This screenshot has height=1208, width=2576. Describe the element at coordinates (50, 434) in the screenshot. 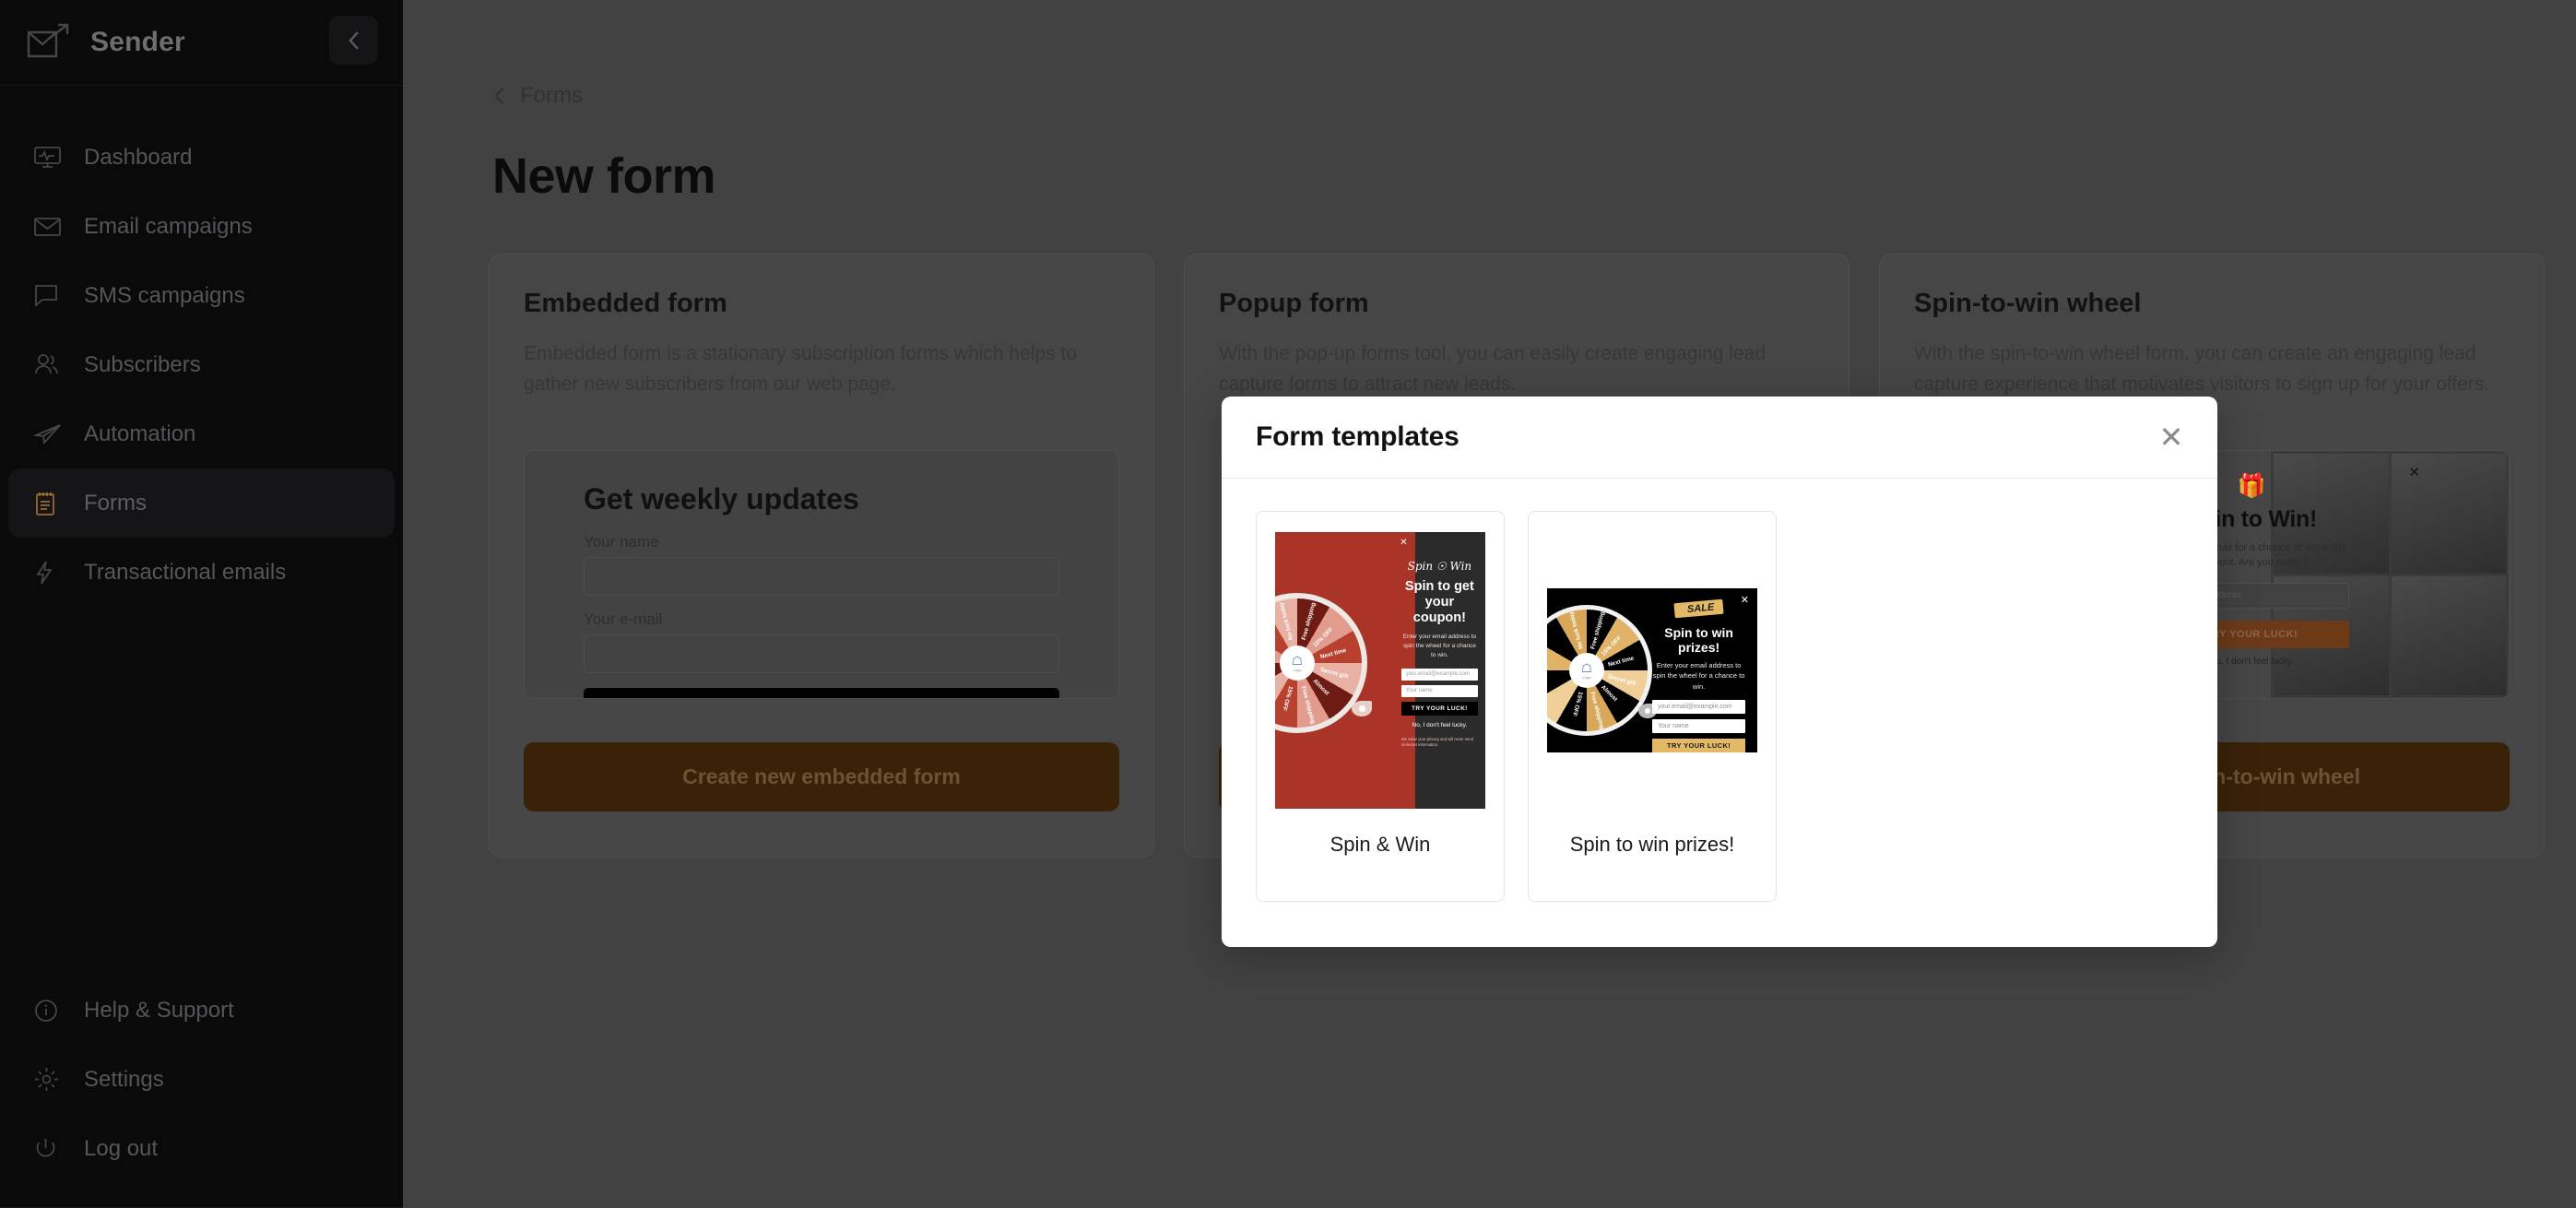

I see `paper-plane-icon` at that location.